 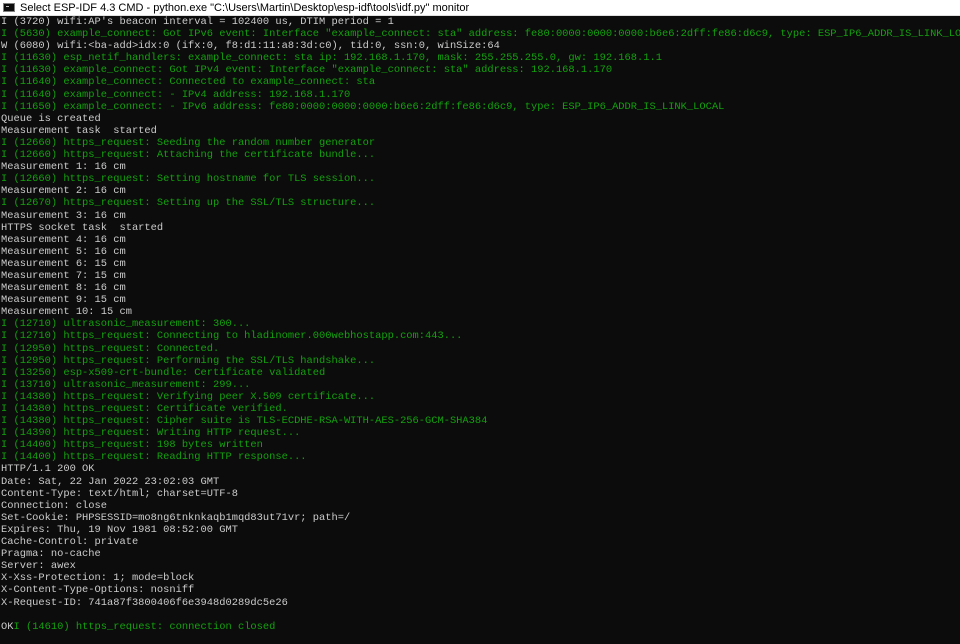 I want to click on console-line: Server: awex, so click(x=38, y=566).